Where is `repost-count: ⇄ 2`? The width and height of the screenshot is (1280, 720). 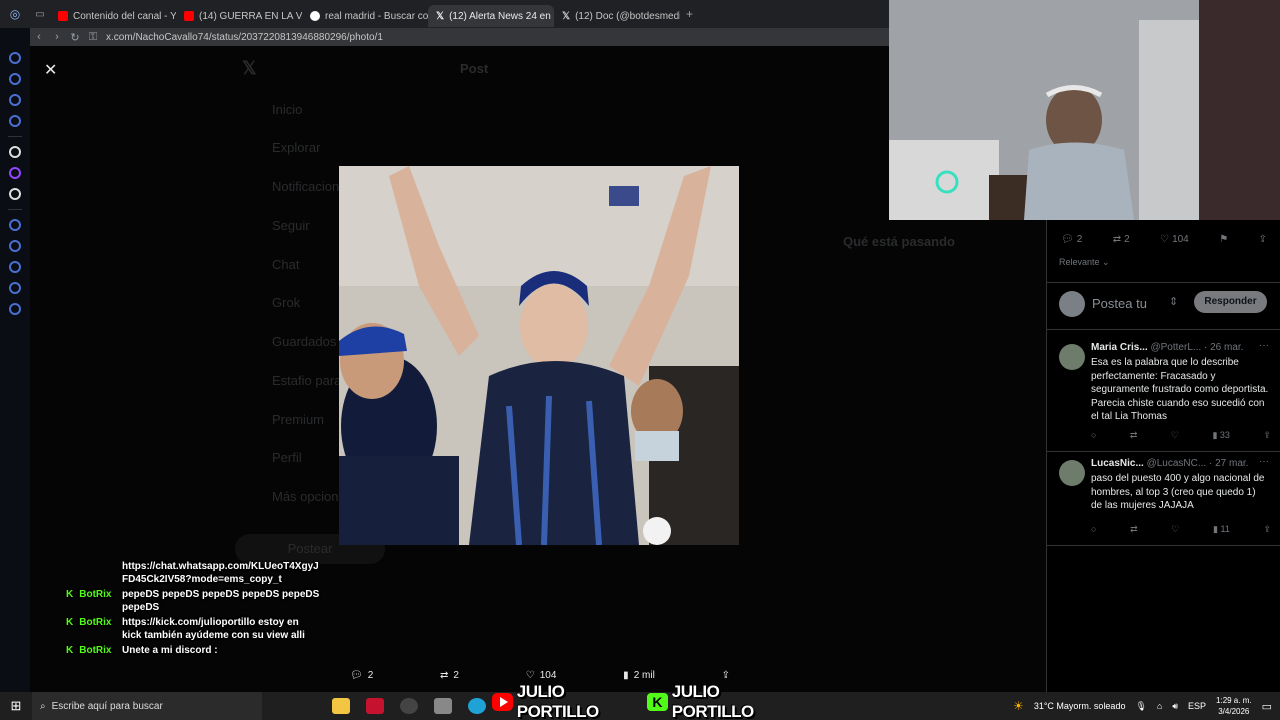
repost-count: ⇄ 2 is located at coordinates (1121, 239).